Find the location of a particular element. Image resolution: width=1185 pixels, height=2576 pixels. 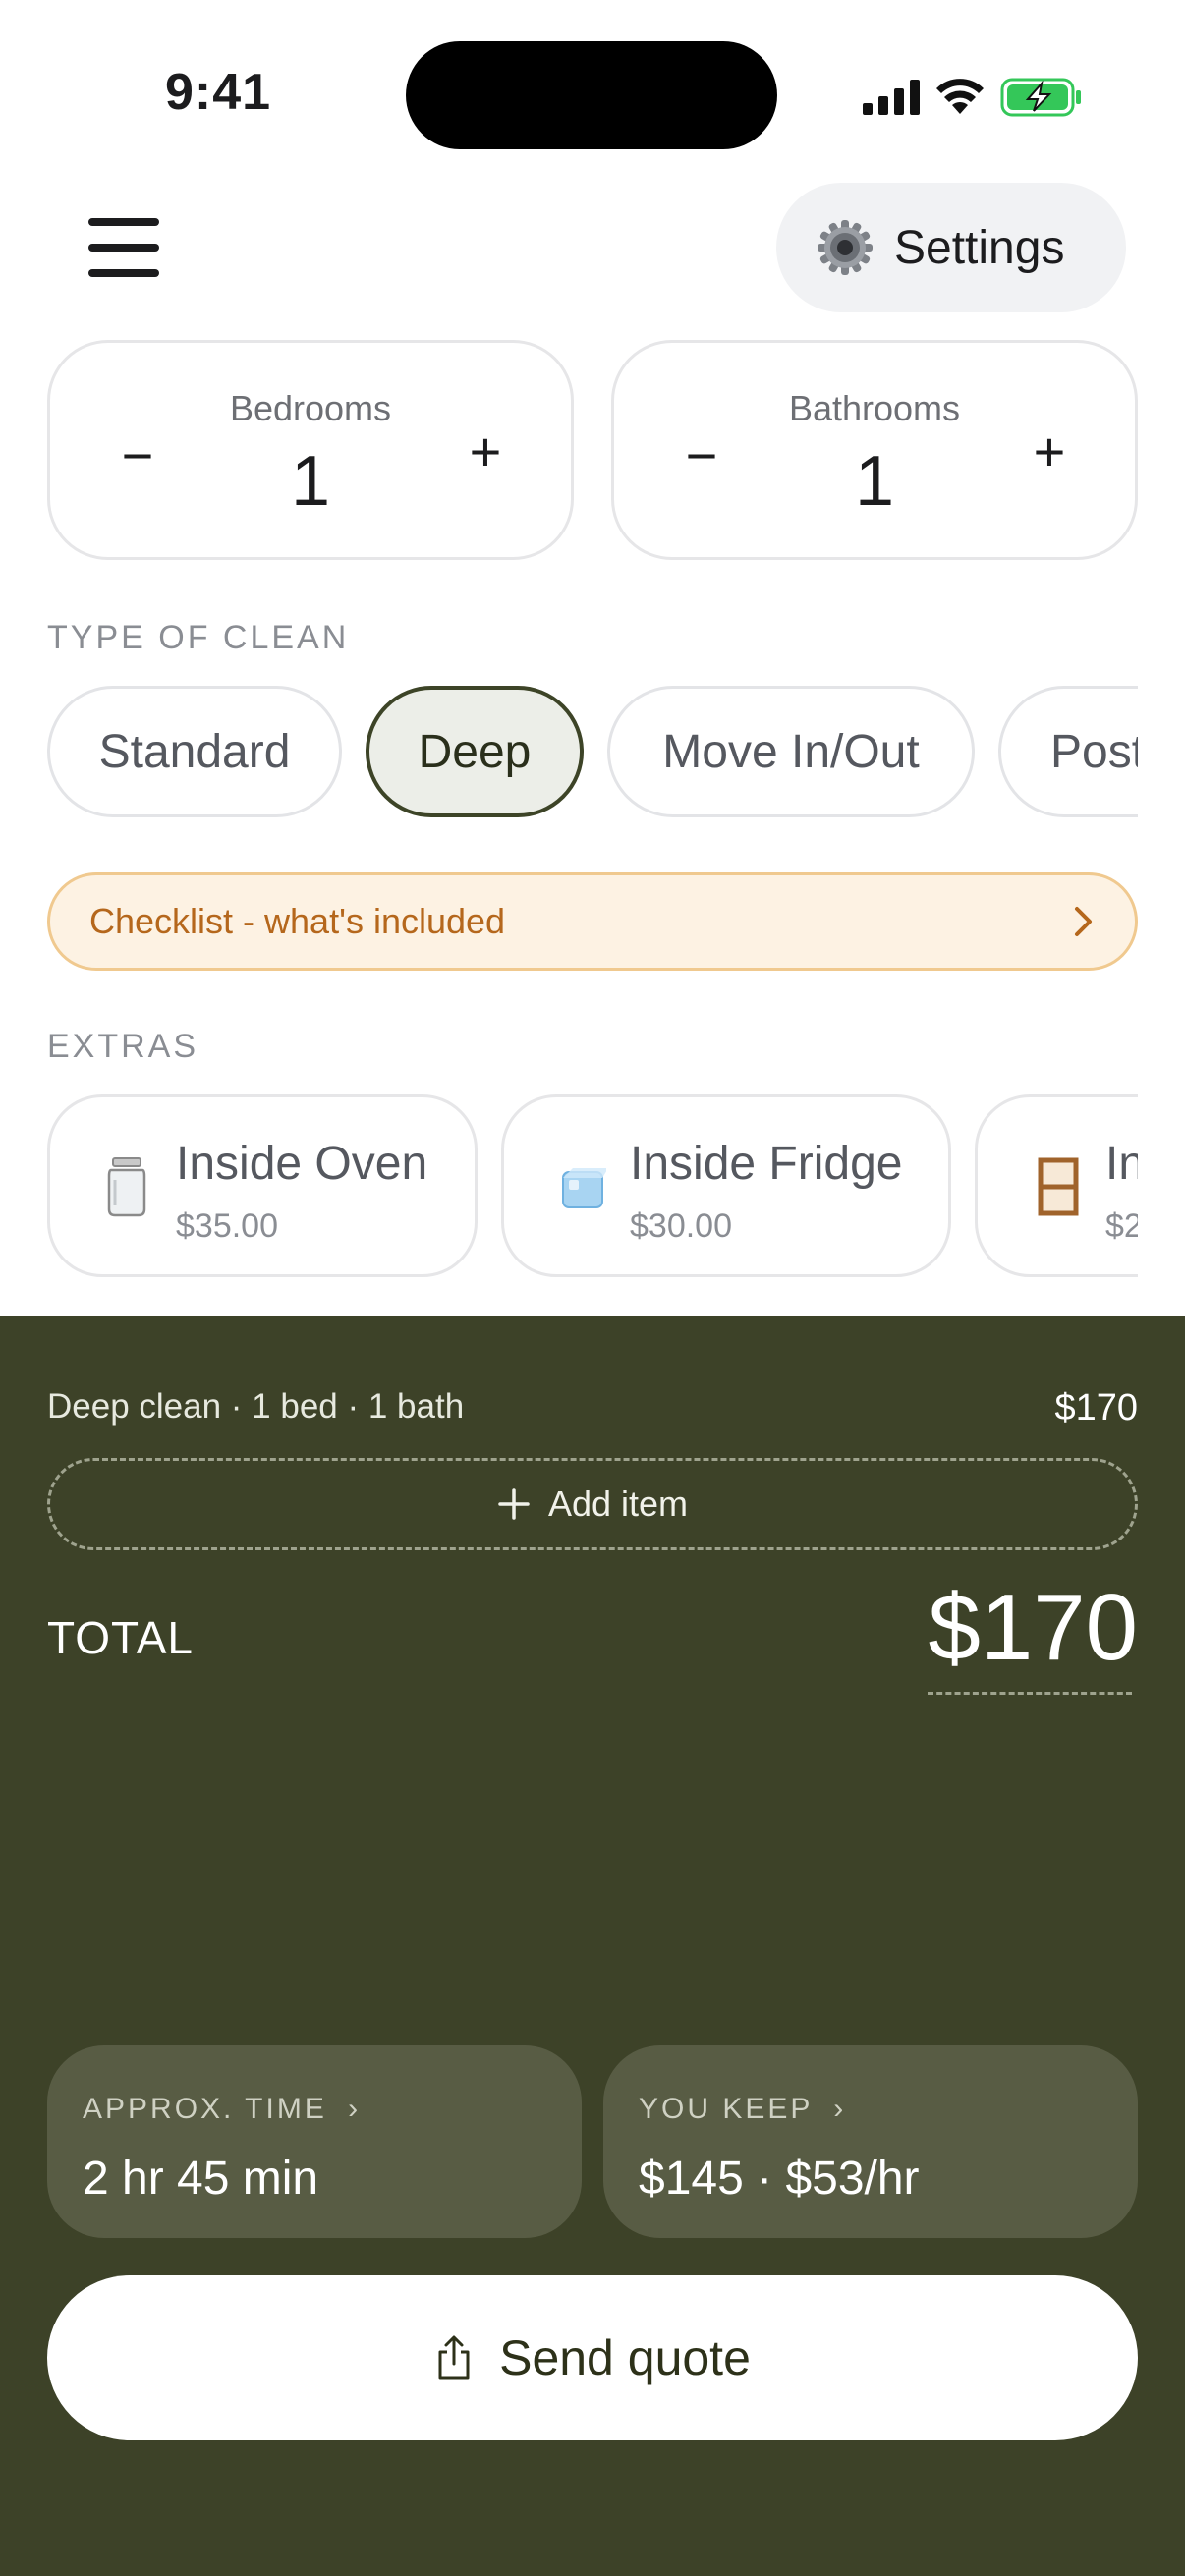

status-bar: 9:41 is located at coordinates (592, 93).